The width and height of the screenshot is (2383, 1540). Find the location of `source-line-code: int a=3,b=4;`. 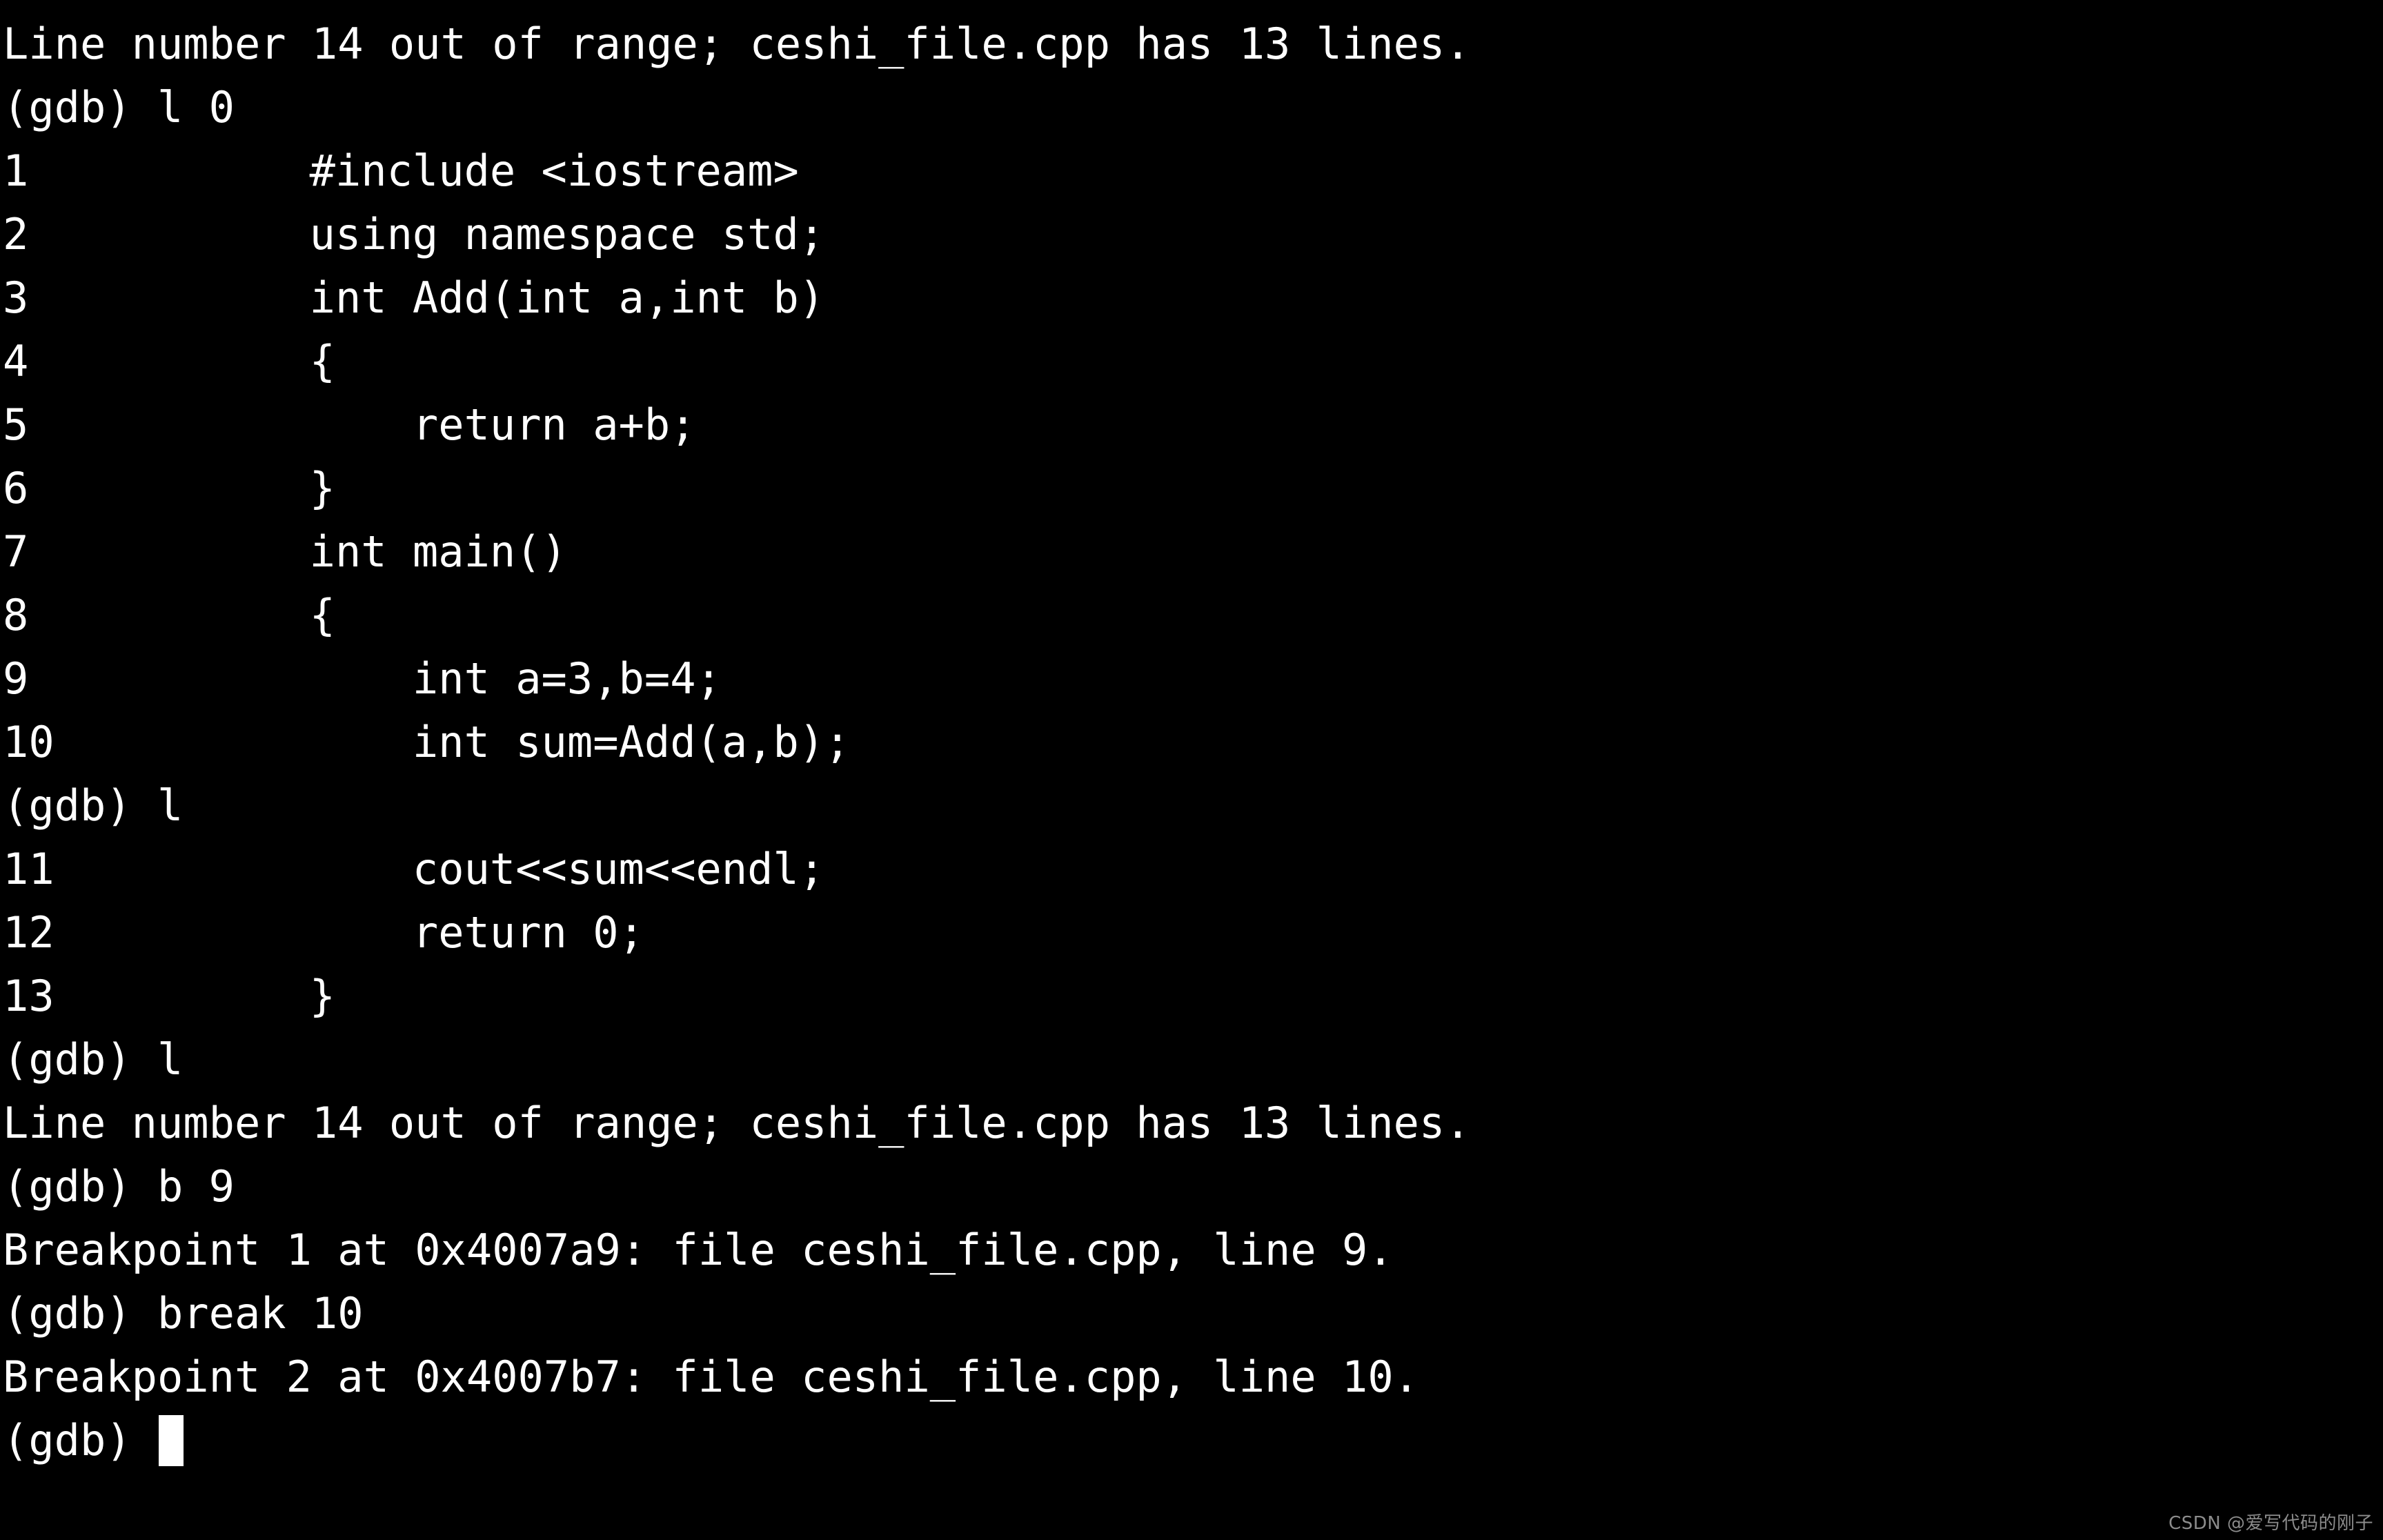

source-line-code: int a=3,b=4; is located at coordinates (412, 678).